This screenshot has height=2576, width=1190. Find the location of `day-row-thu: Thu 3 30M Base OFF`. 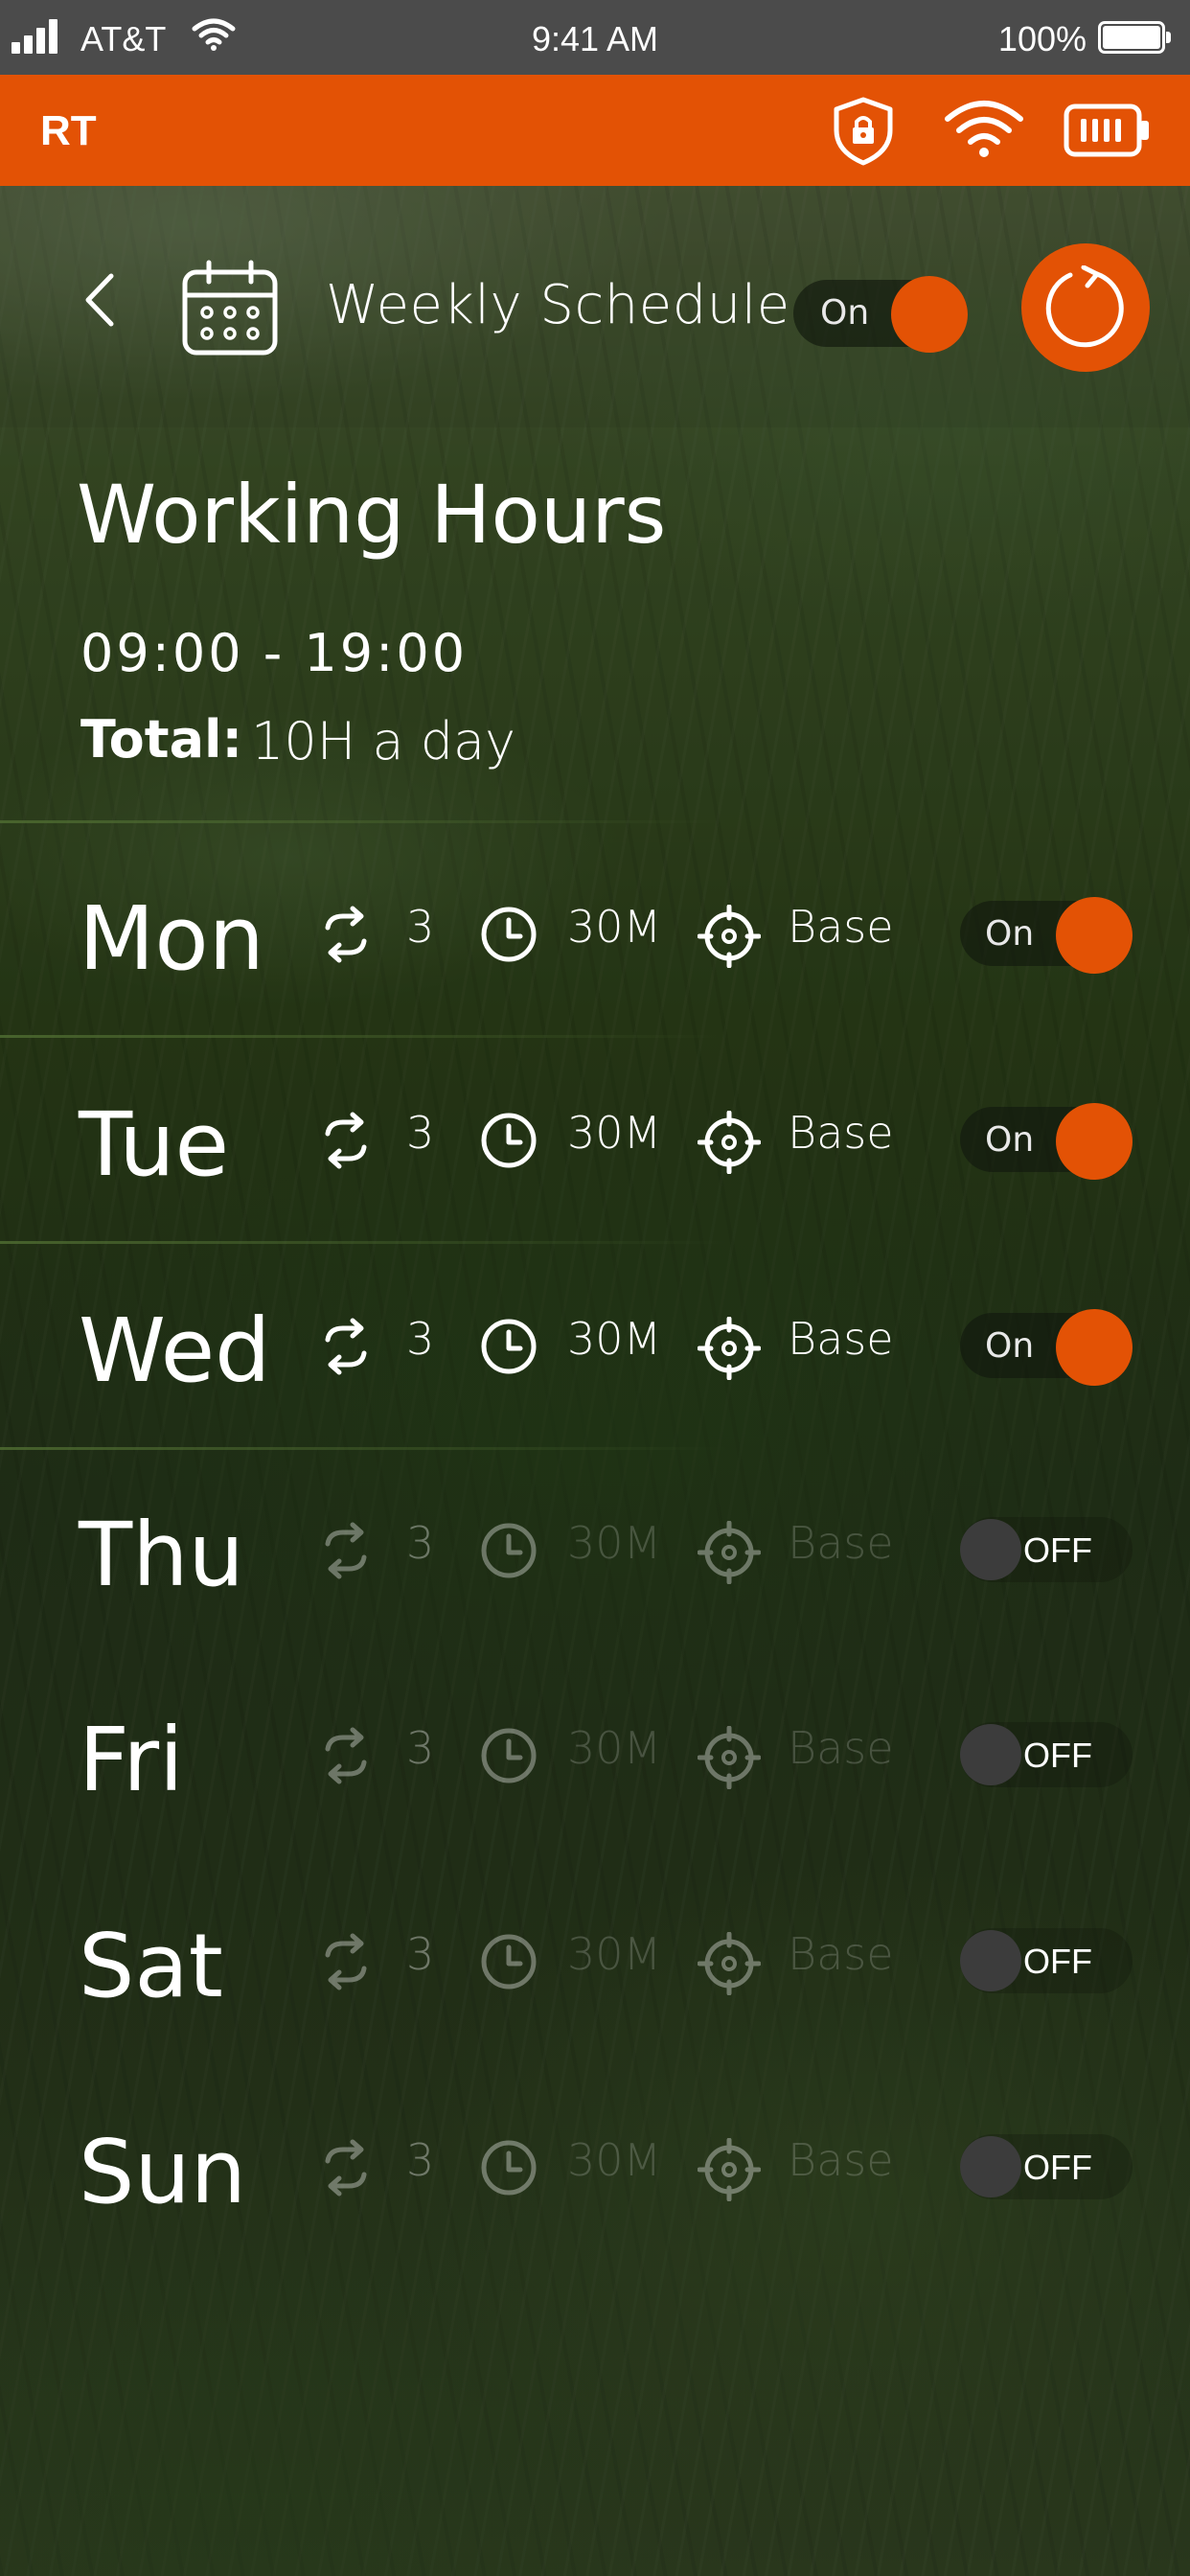

day-row-thu: Thu 3 30M Base OFF is located at coordinates (595, 1550).